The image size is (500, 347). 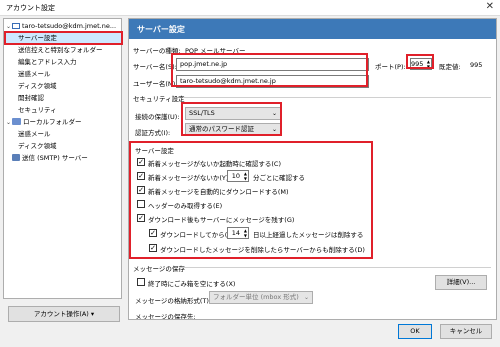 What do you see at coordinates (466, 331) in the screenshot?
I see `cancel-button: キャンセル` at bounding box center [466, 331].